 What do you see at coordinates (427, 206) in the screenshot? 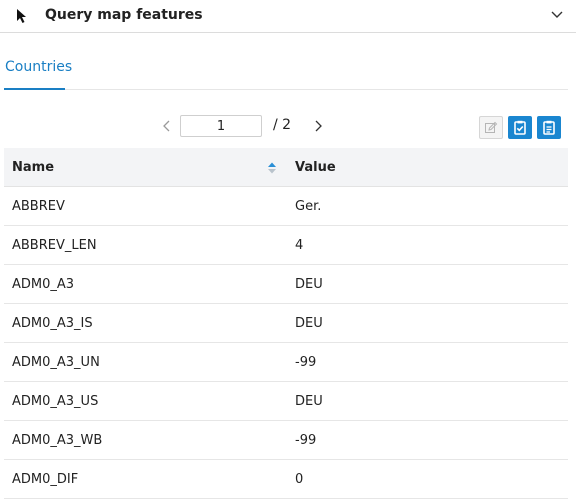
I see `row-value: Ger.` at bounding box center [427, 206].